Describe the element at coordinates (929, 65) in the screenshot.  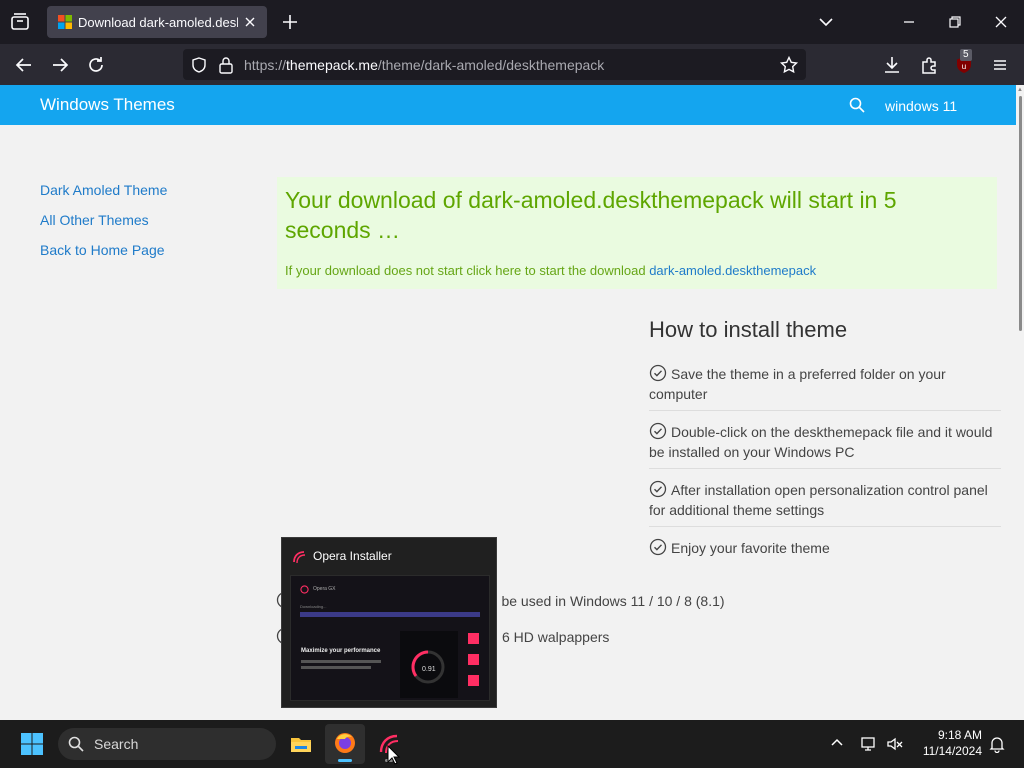
I see `extensions-icon` at that location.